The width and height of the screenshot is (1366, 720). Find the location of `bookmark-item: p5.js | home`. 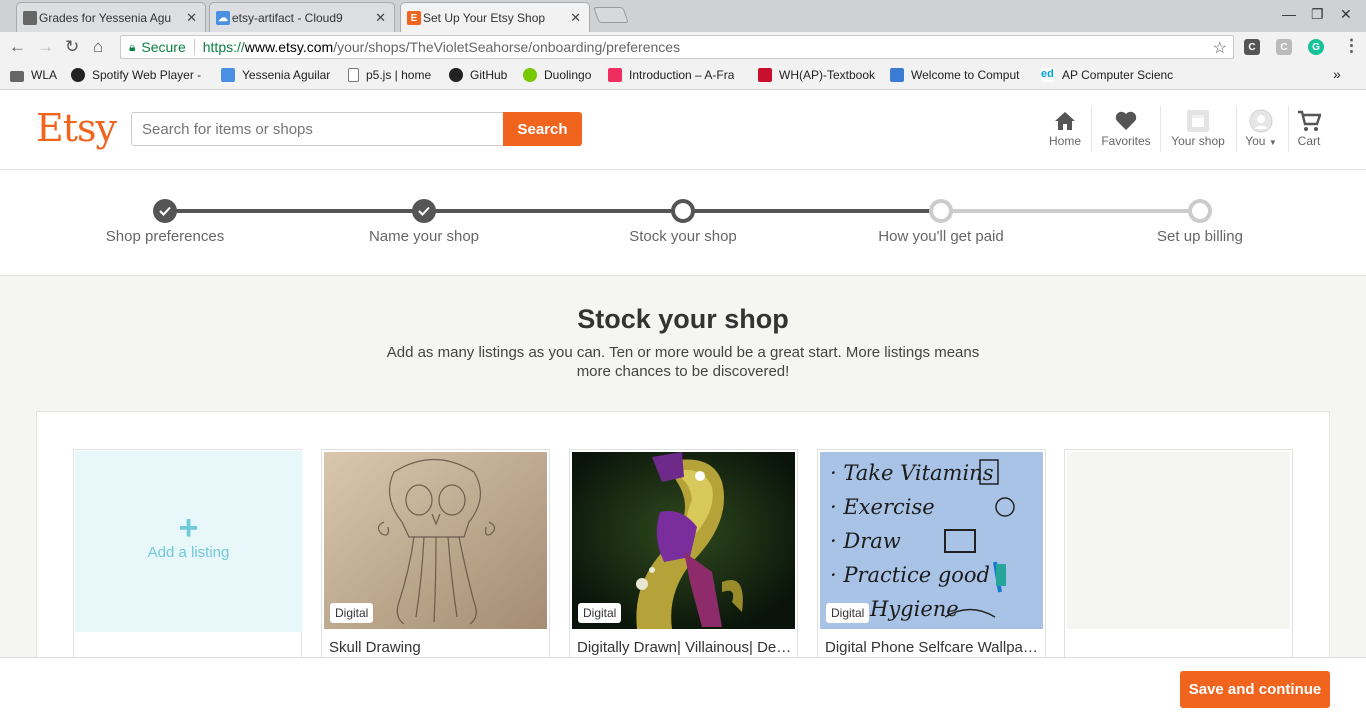

bookmark-item: p5.js | home is located at coordinates (389, 75).